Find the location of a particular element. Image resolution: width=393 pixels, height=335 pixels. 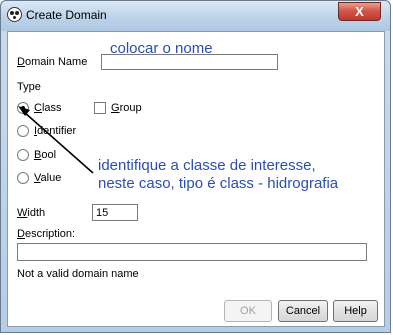

annotation-class-hint-line1: identifique a classe de interesse, is located at coordinates (207, 165).